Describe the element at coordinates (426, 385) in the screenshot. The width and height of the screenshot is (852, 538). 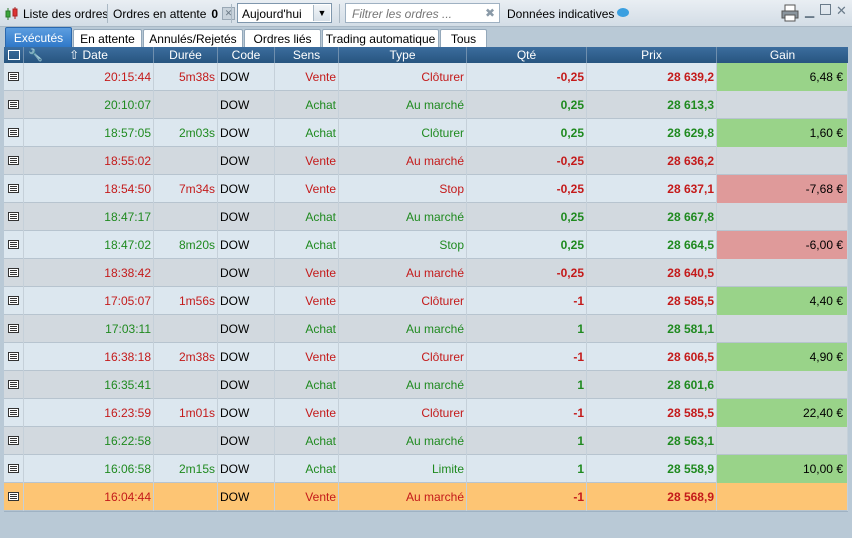
I see `table-row: 16:35:41 DOW Achat Au marché 1 28 601,6` at that location.